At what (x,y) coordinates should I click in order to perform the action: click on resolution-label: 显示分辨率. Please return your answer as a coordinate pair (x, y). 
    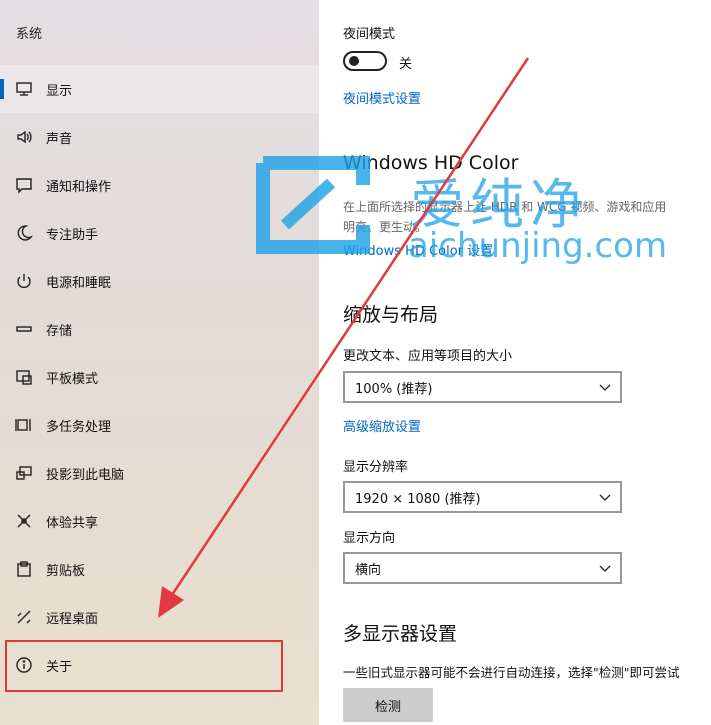
    Looking at the image, I should click on (376, 467).